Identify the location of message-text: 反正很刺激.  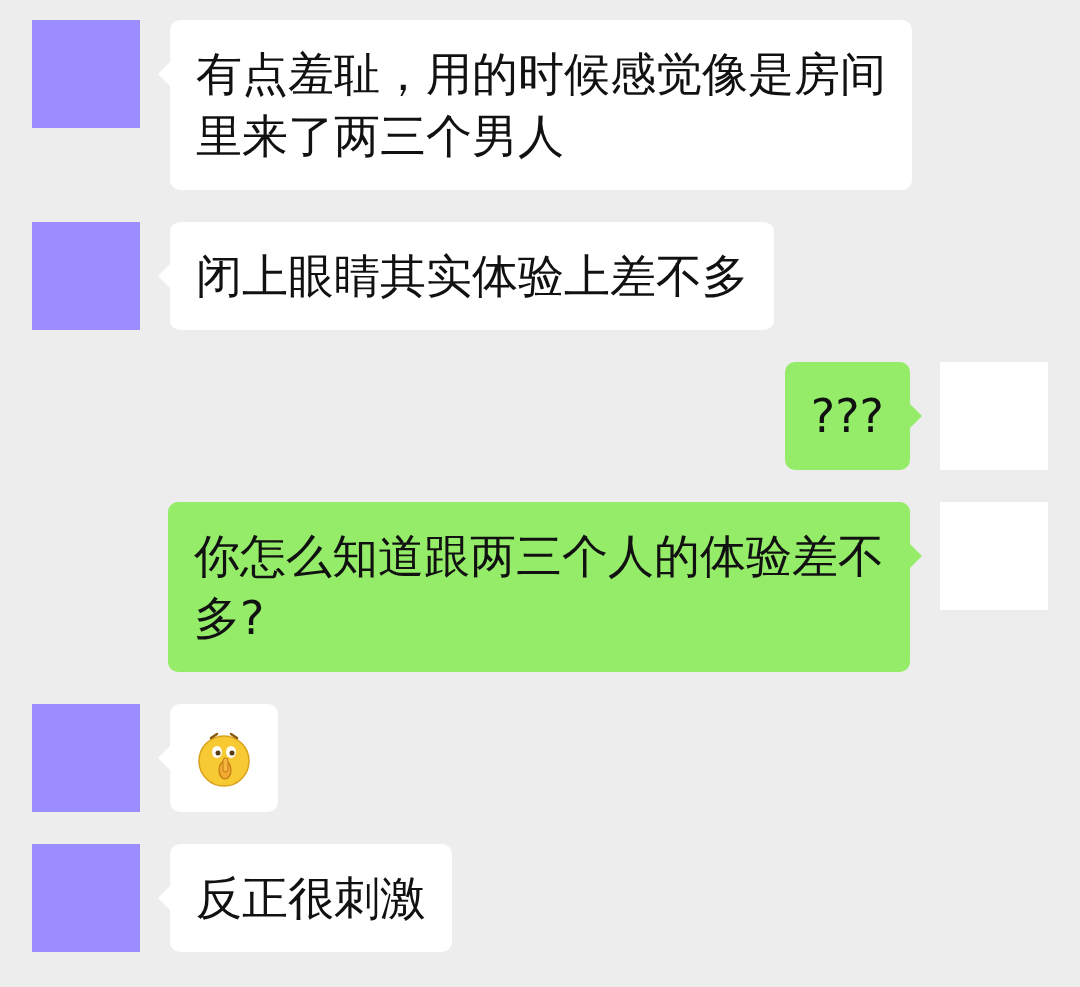
(311, 898).